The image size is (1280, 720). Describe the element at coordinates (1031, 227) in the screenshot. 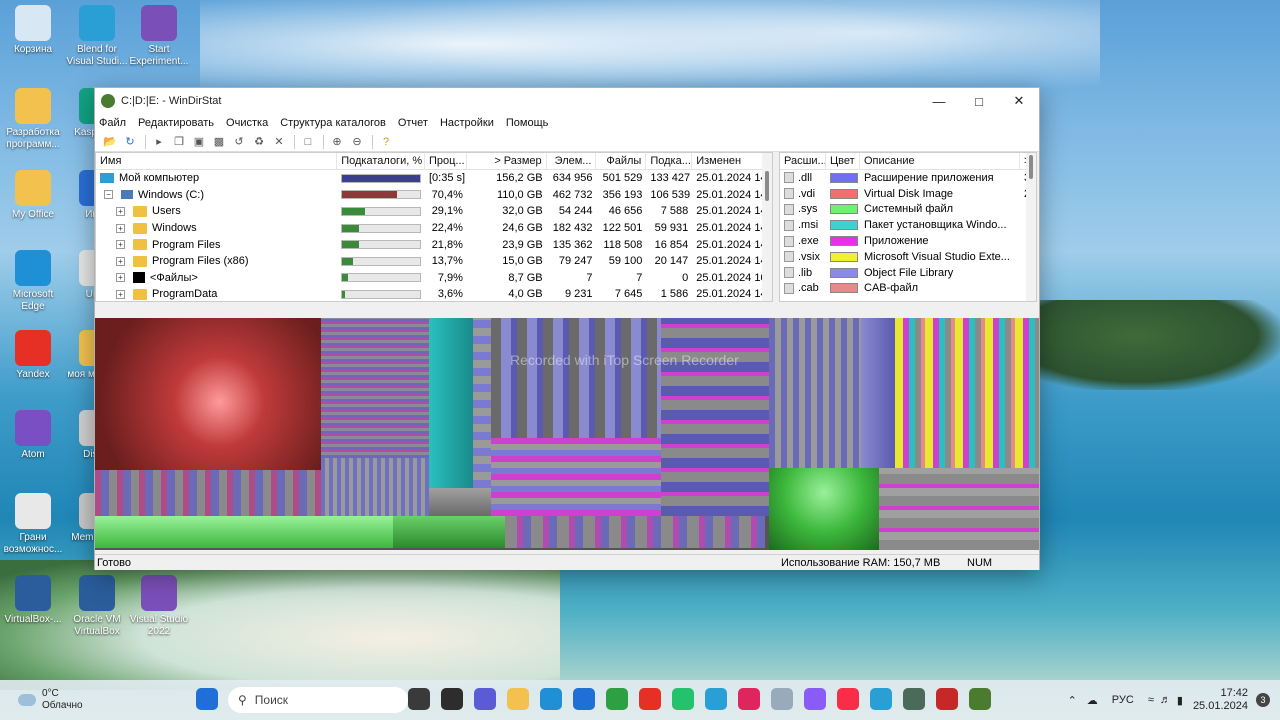

I see `ext-scrollbar` at that location.